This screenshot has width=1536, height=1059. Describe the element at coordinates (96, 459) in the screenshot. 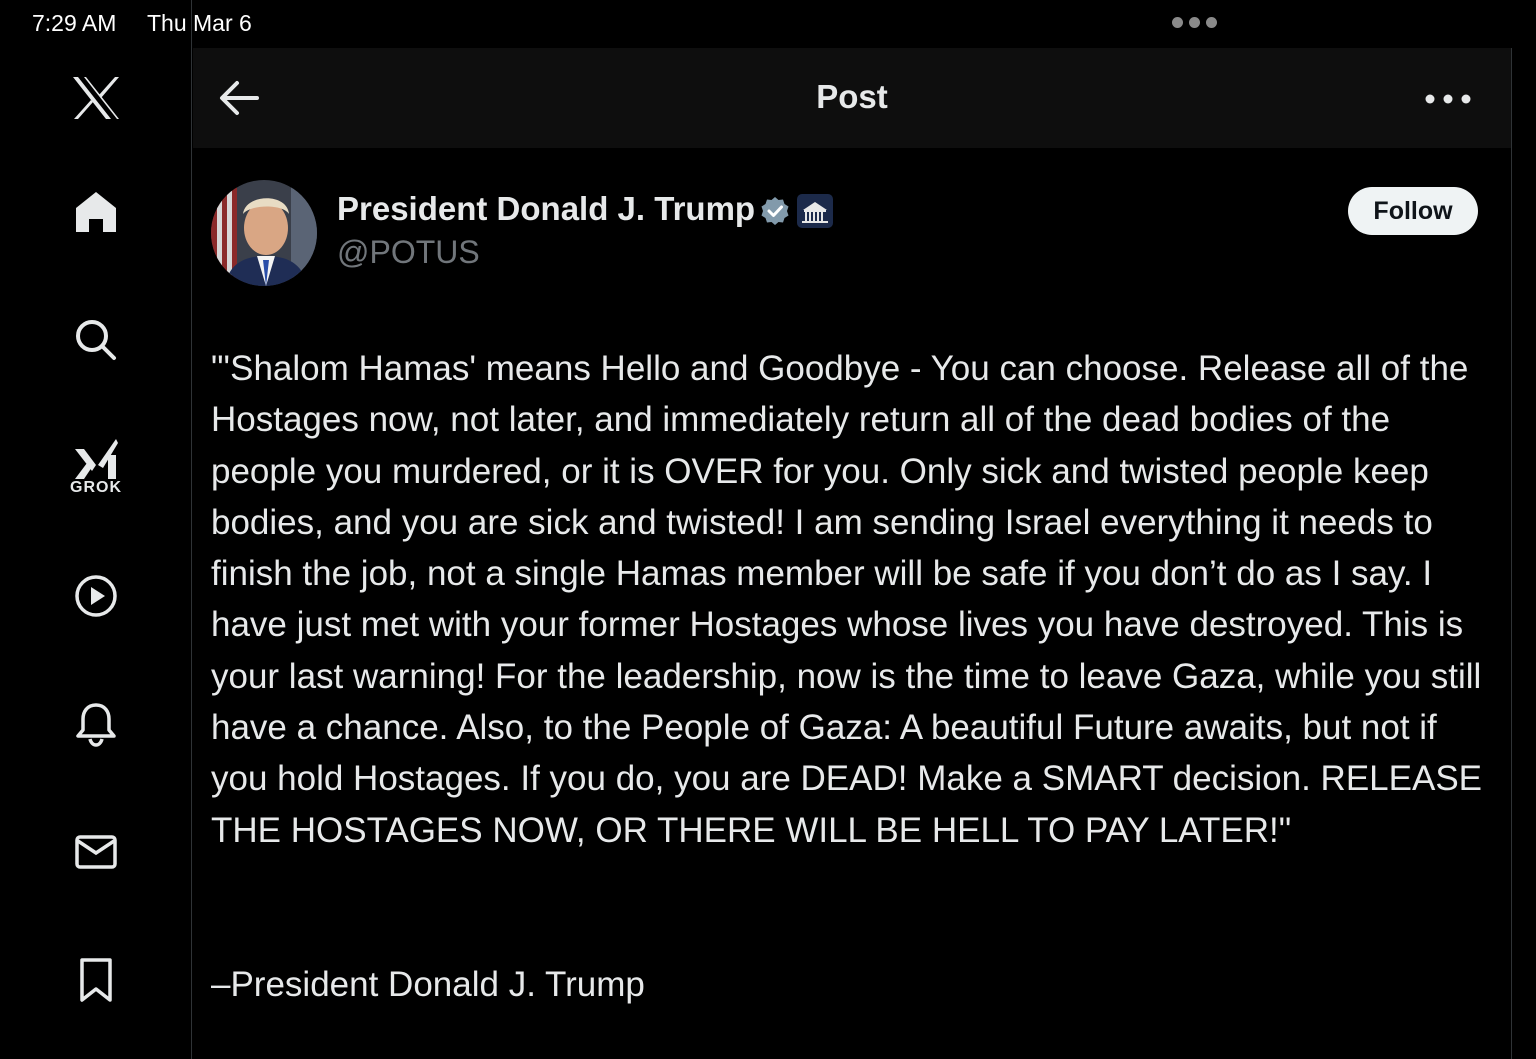

I see `grok-icon` at that location.